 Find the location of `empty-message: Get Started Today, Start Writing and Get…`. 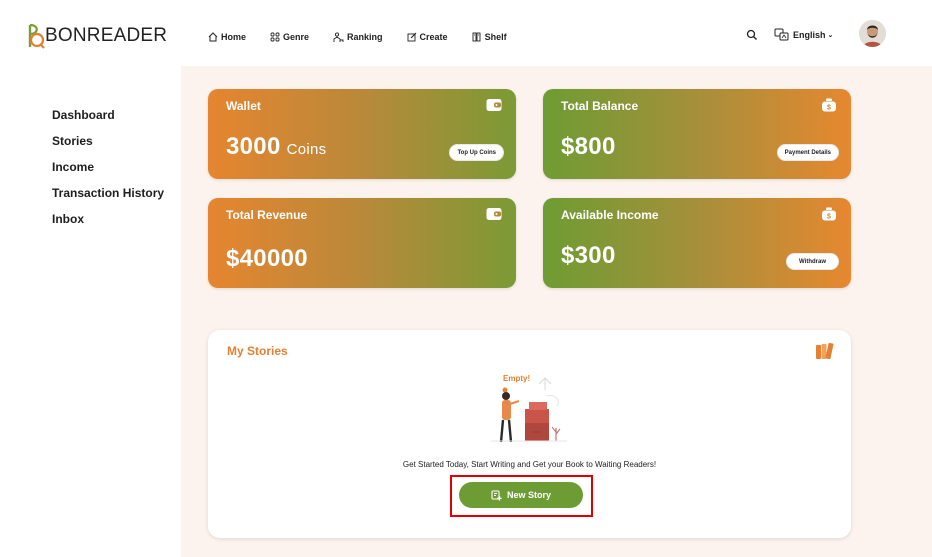

empty-message: Get Started Today, Start Writing and Get… is located at coordinates (529, 464).